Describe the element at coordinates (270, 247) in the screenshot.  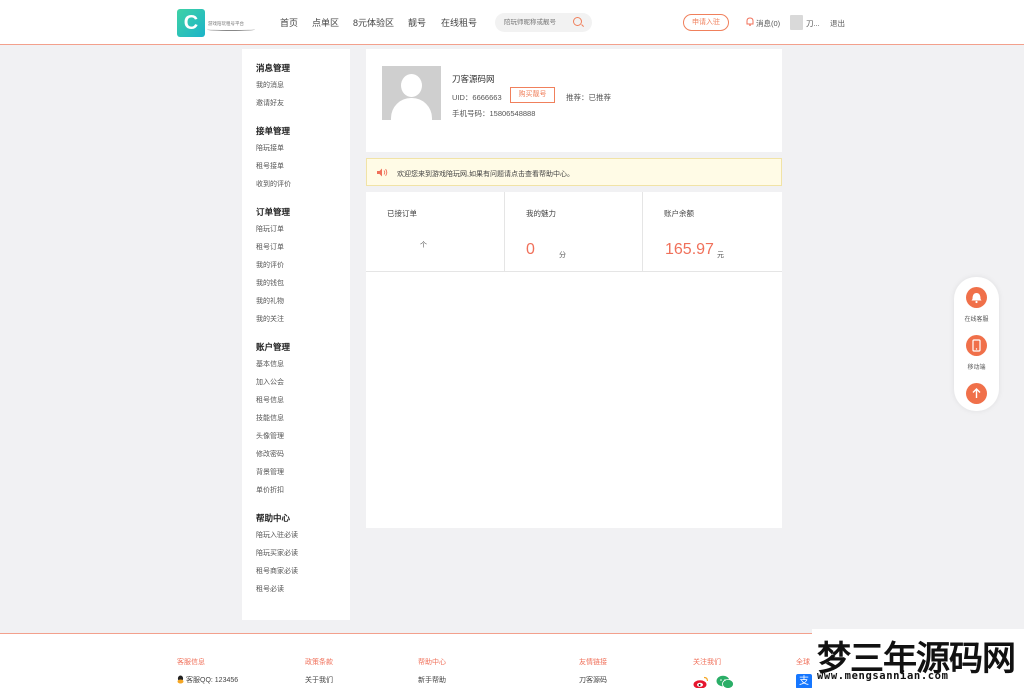
I see `sidebar-item-rent-orders: 租号订单` at that location.